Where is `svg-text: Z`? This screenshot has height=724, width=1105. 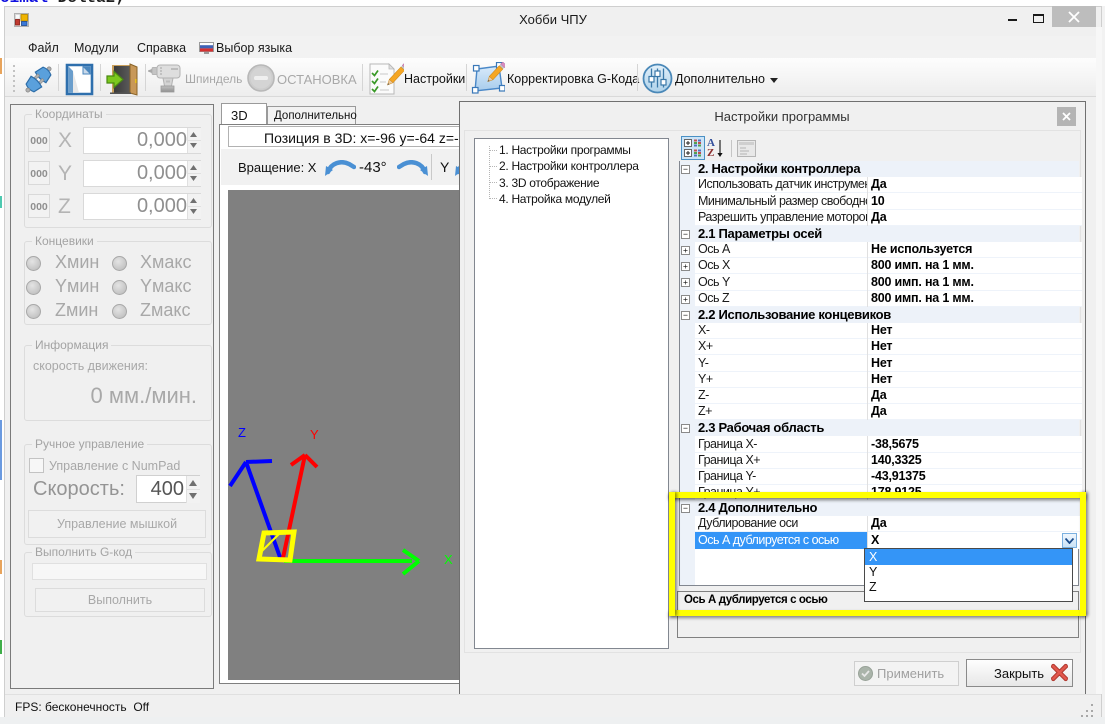
svg-text: Z is located at coordinates (242, 432).